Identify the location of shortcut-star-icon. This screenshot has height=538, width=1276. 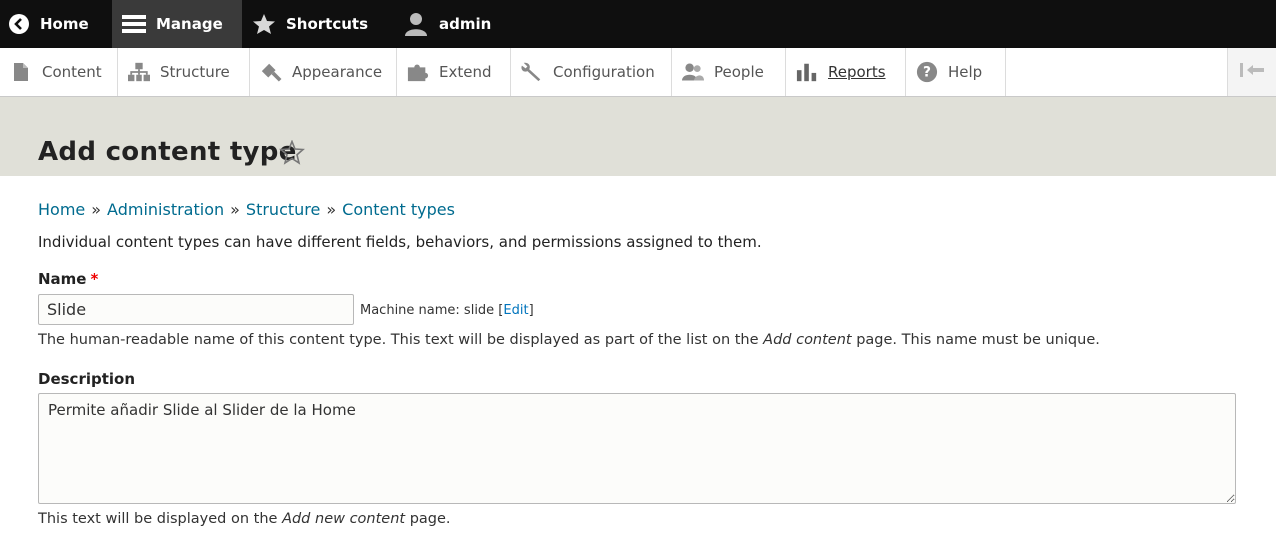
(292, 154).